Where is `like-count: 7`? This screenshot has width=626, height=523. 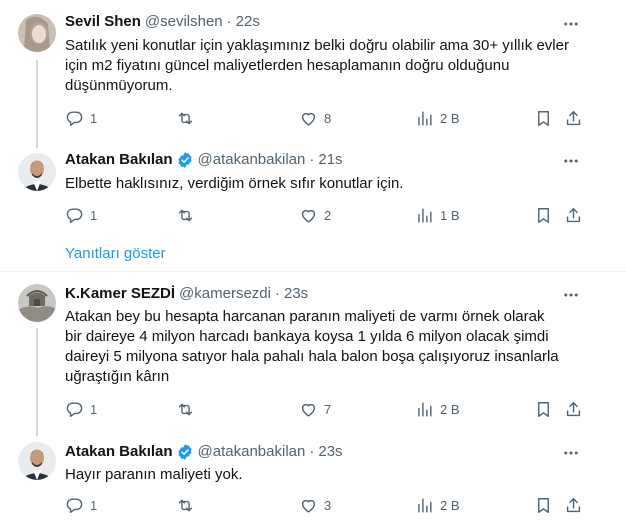
like-count: 7 is located at coordinates (328, 409).